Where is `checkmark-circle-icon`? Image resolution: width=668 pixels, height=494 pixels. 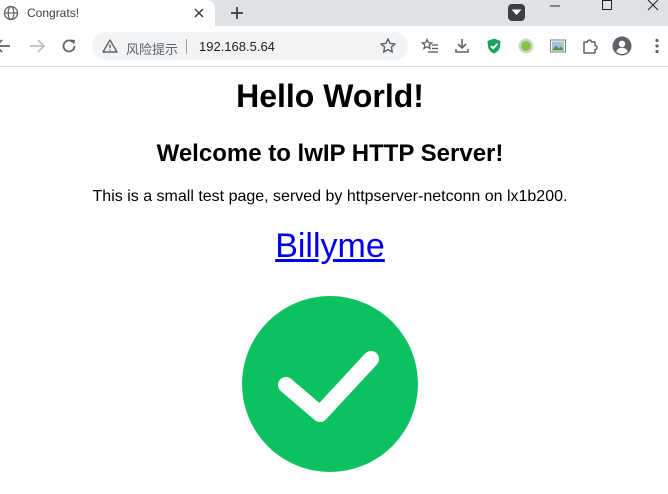
checkmark-circle-icon is located at coordinates (330, 384).